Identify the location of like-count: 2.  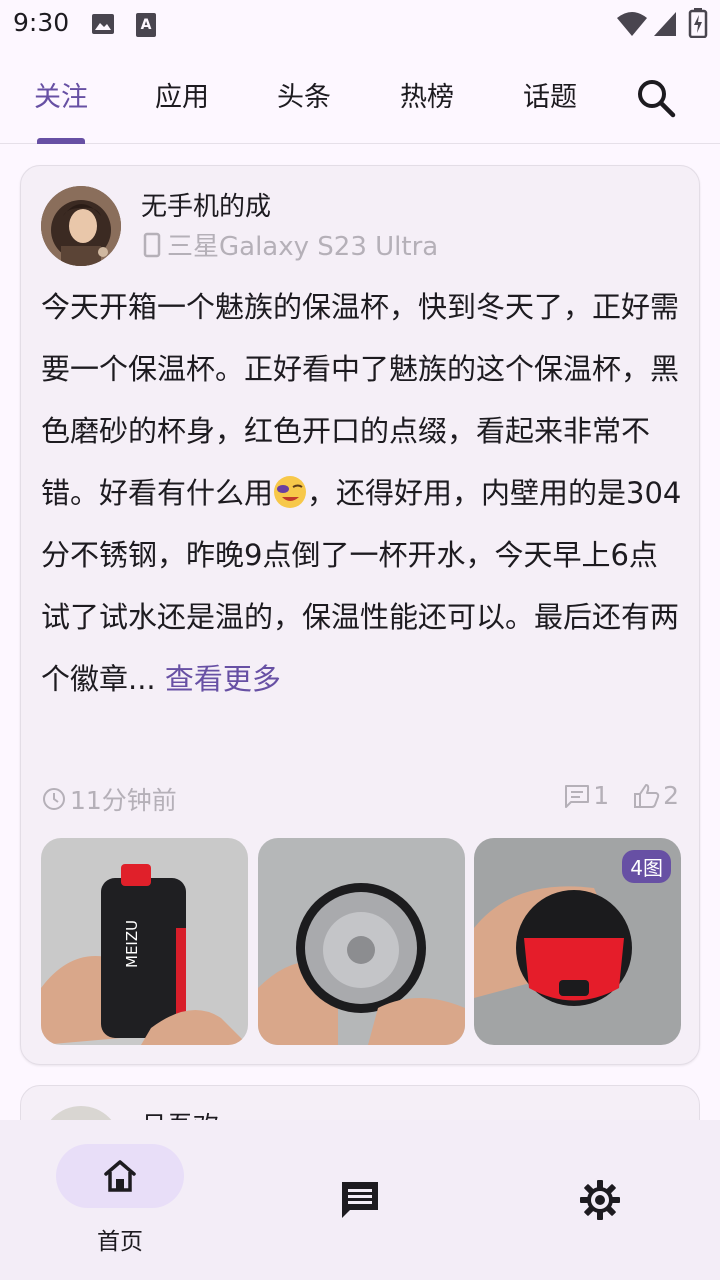
(671, 795).